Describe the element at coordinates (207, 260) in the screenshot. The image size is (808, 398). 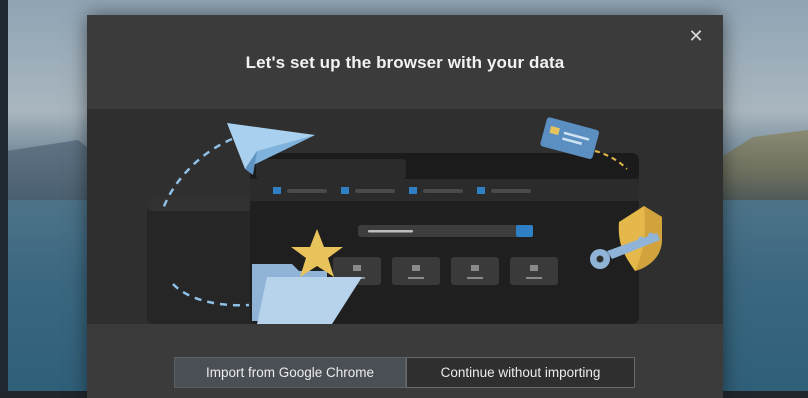
I see `back-window` at that location.